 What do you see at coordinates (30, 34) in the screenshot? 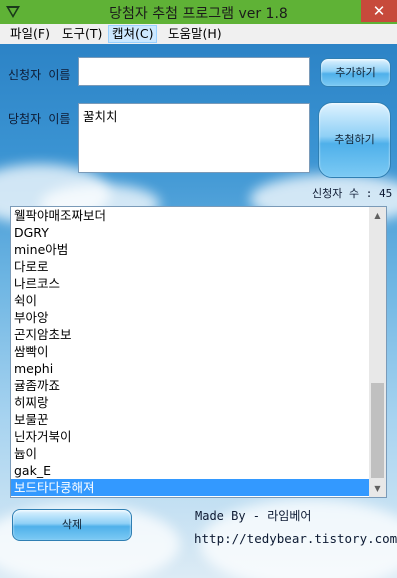
I see `menu-file: 파일(F)` at bounding box center [30, 34].